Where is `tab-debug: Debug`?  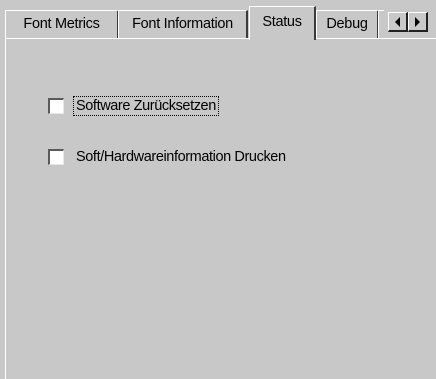 tab-debug: Debug is located at coordinates (347, 24).